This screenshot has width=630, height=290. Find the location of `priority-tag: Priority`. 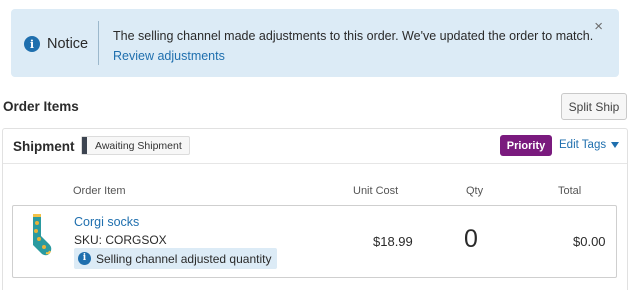

priority-tag: Priority is located at coordinates (526, 145).